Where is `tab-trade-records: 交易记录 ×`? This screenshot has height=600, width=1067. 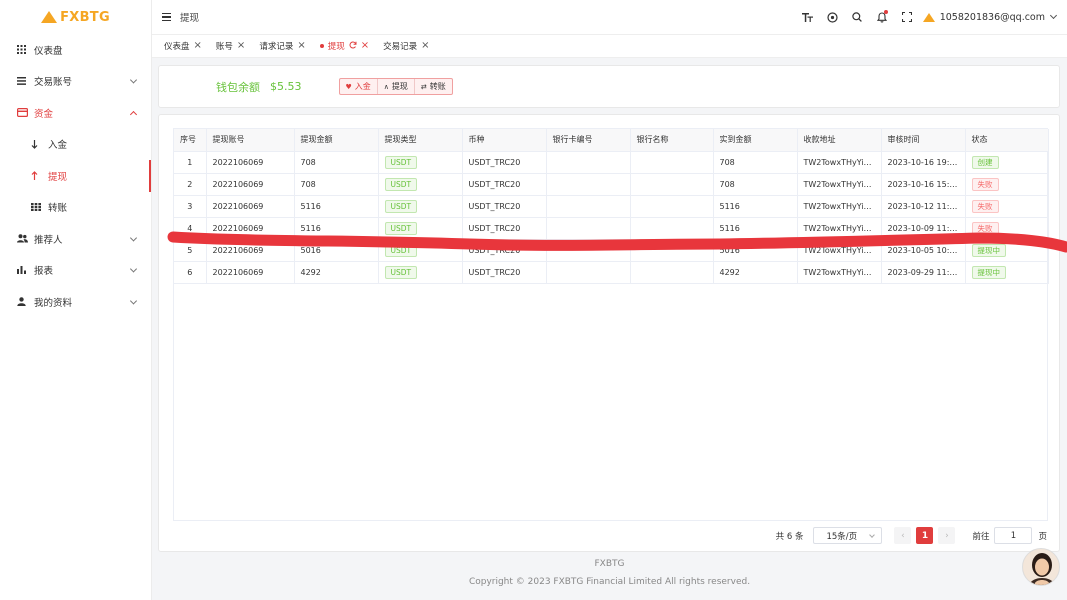
tab-trade-records: 交易记录 × is located at coordinates (406, 46).